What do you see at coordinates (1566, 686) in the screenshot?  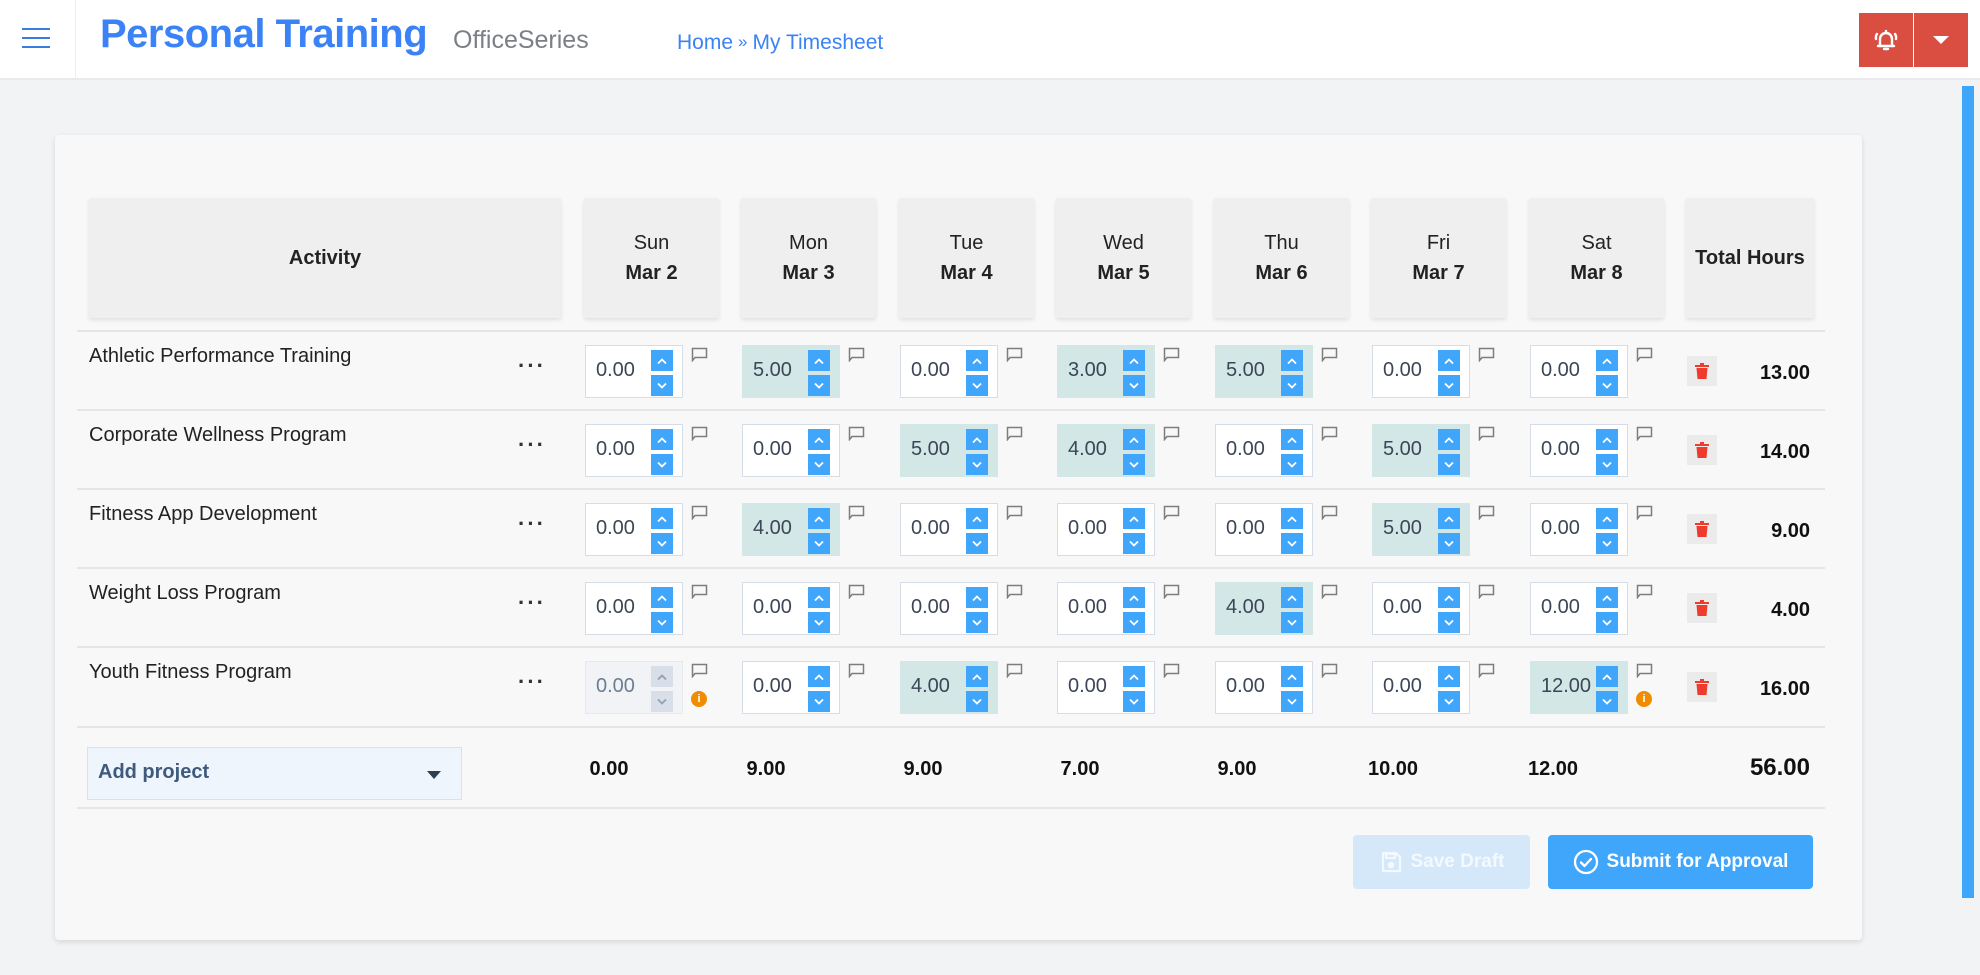 I see `hours-value: 12.00` at bounding box center [1566, 686].